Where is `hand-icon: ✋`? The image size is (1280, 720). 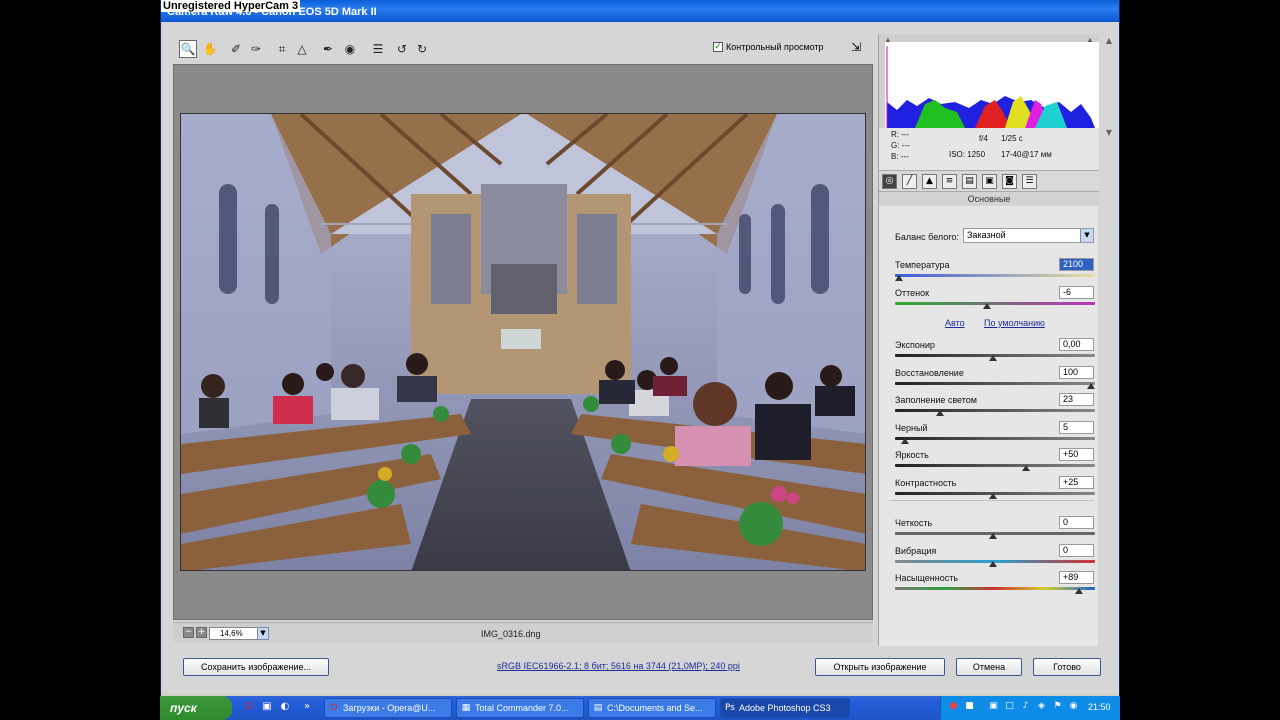 hand-icon: ✋ is located at coordinates (210, 49).